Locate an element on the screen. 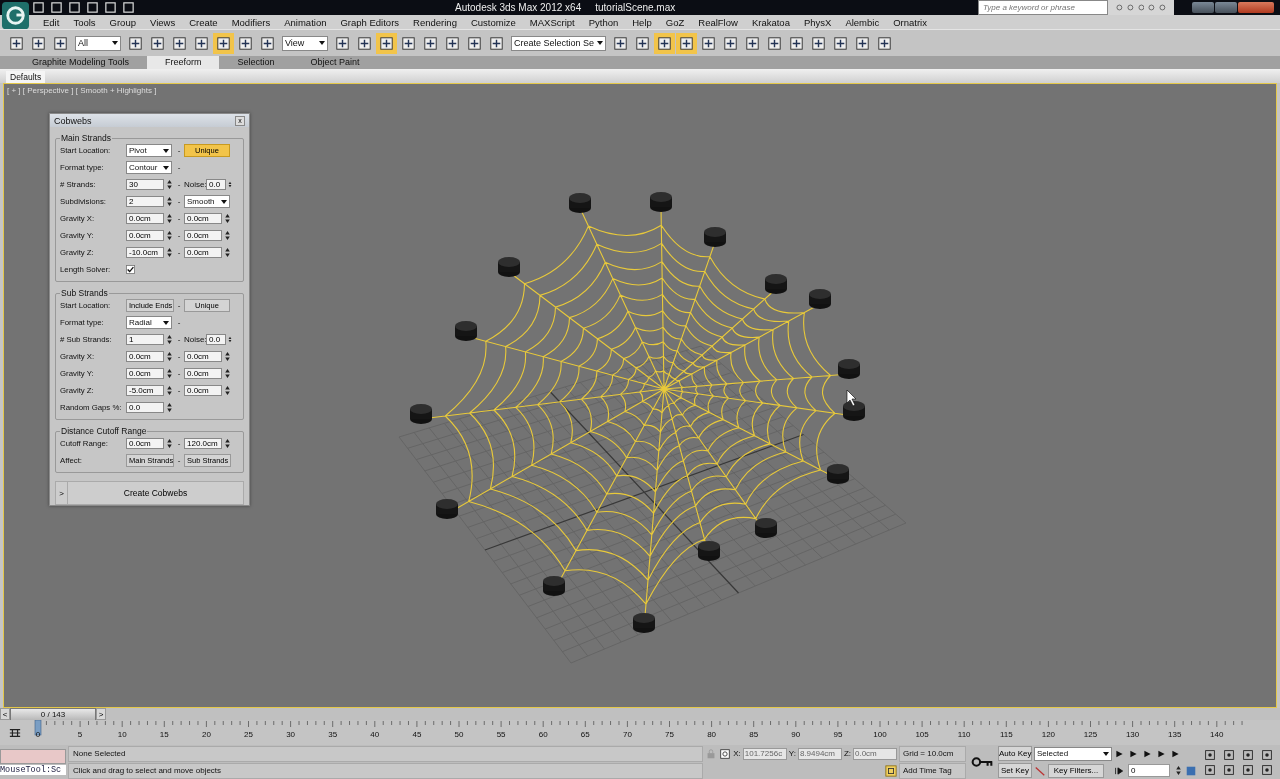 The image size is (1280, 779). toolbar-dropdown: View is located at coordinates (305, 43).